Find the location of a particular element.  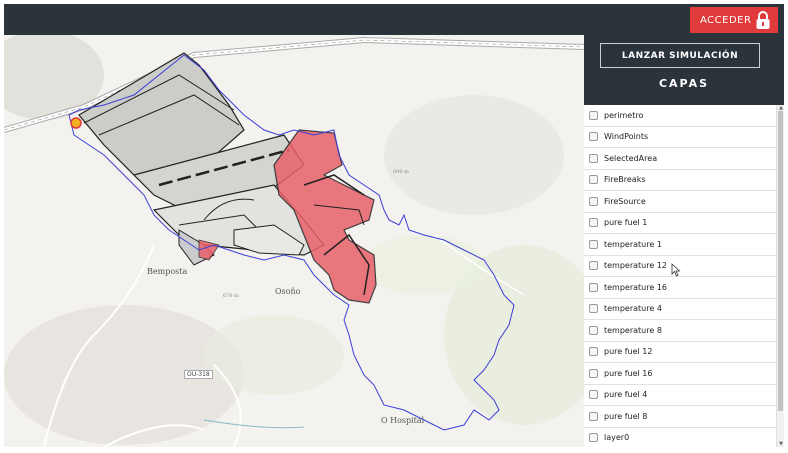

layer-label: temperature 12 is located at coordinates (636, 266).